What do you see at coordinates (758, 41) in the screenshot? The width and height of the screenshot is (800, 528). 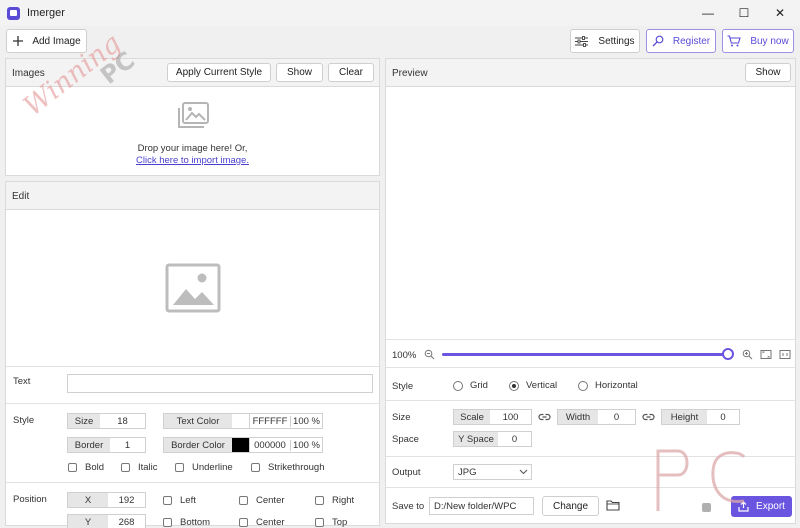 I see `buy-now-button: Buy now` at bounding box center [758, 41].